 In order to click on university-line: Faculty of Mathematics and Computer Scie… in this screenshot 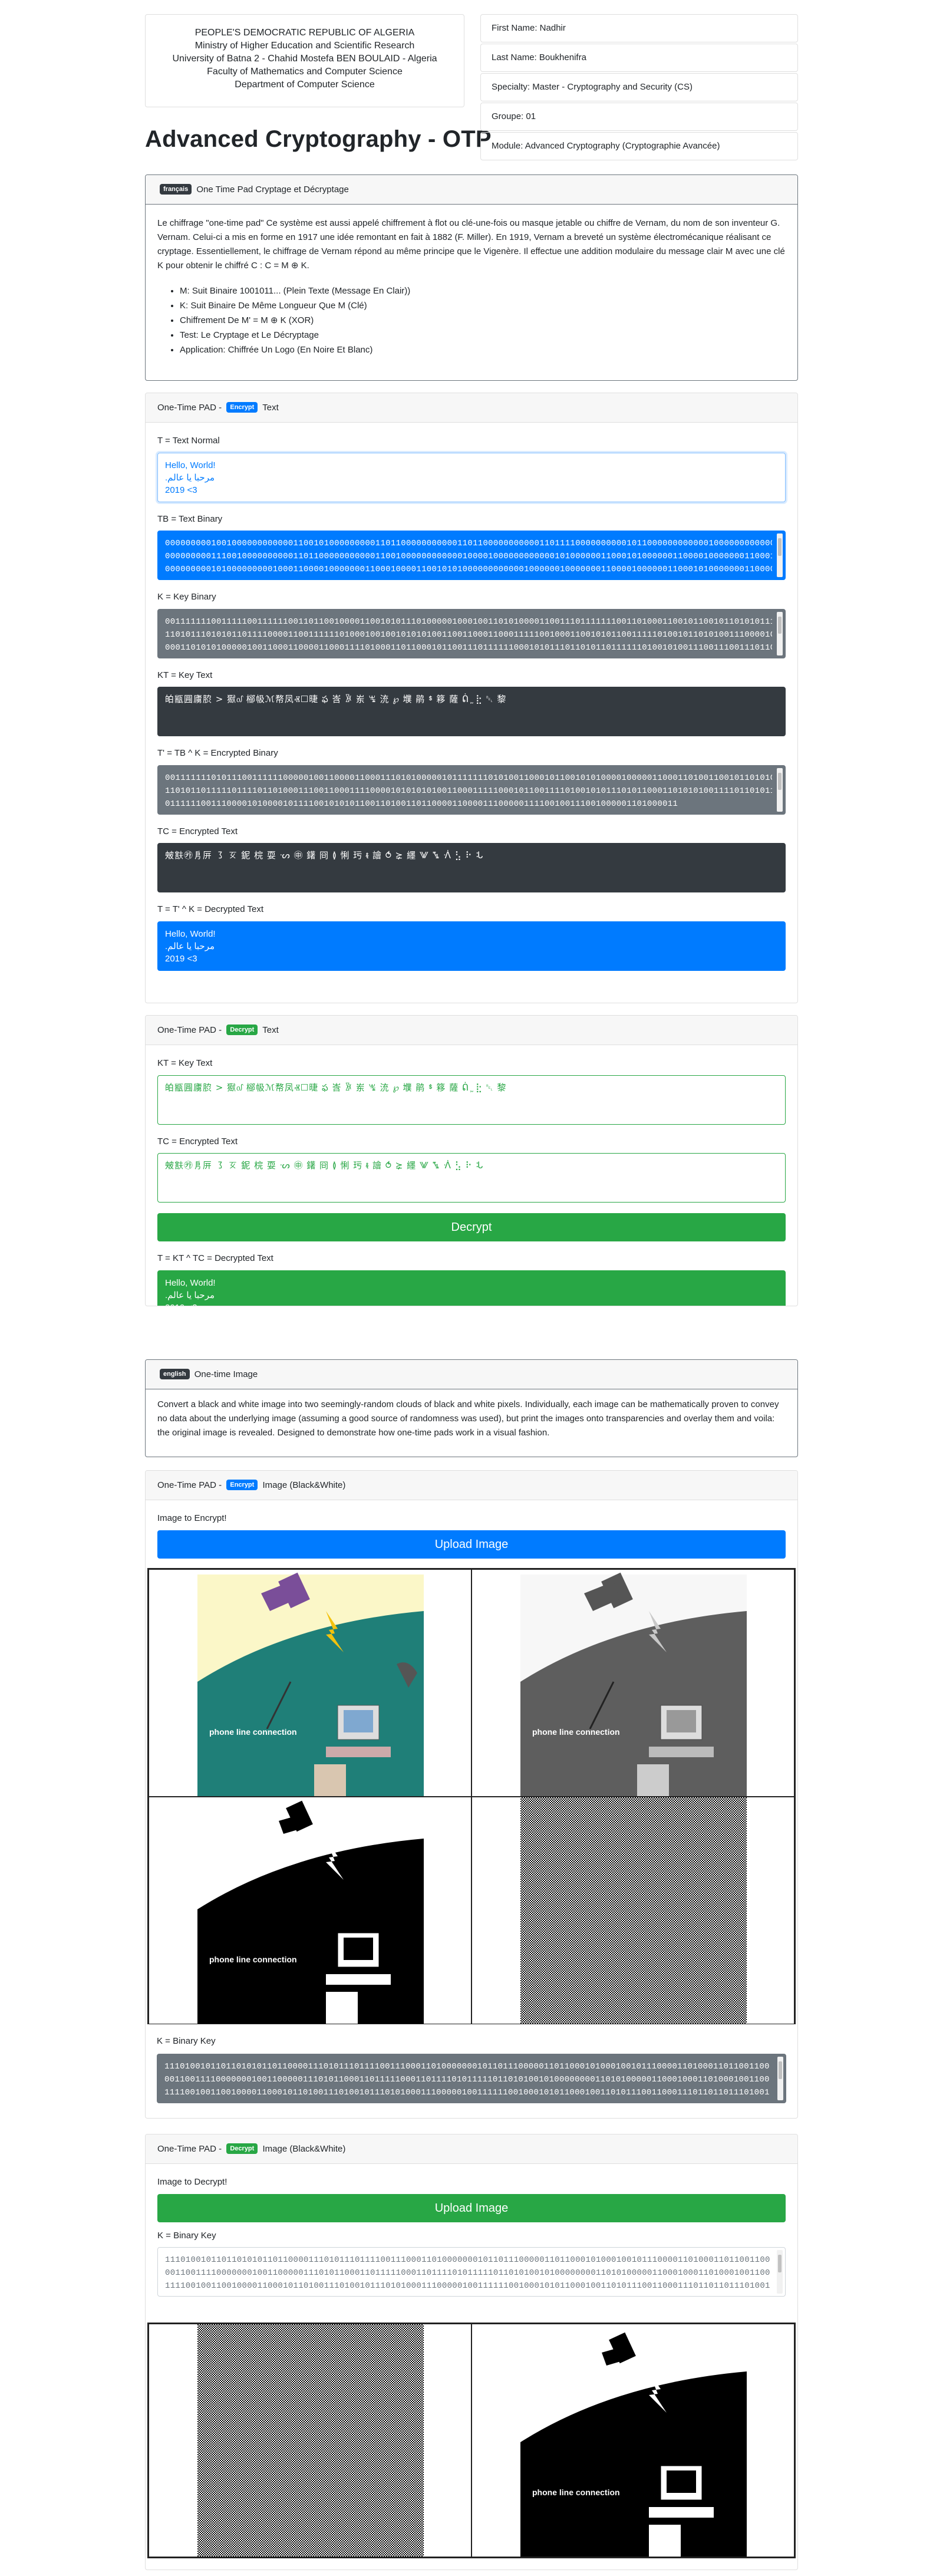, I will do `click(305, 72)`.